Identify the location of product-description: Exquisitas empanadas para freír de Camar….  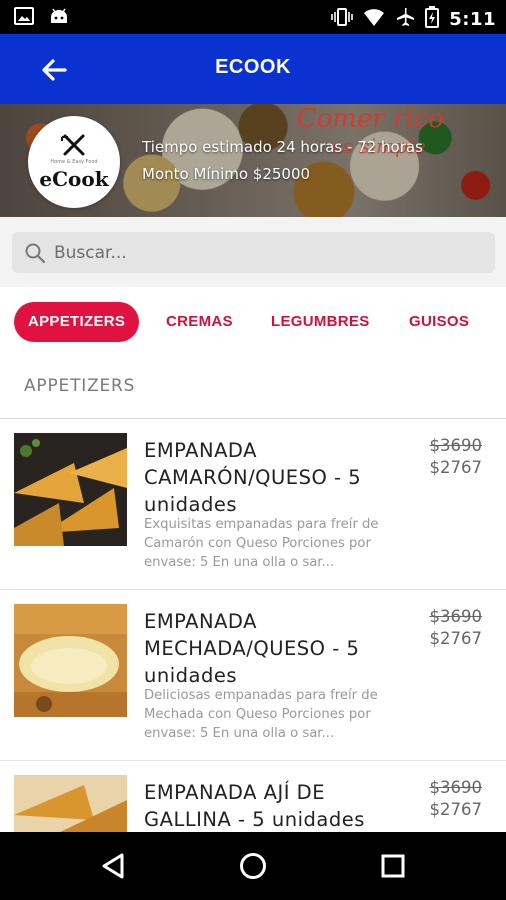
(261, 543).